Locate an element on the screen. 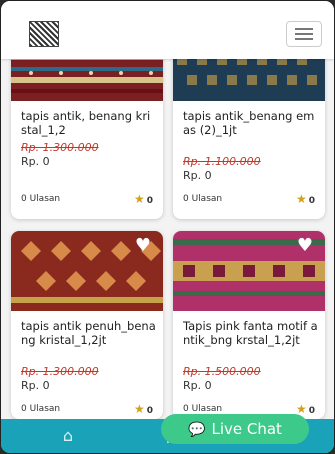 The height and width of the screenshot is (454, 335). chat-bubble-icon: 💬 is located at coordinates (197, 430).